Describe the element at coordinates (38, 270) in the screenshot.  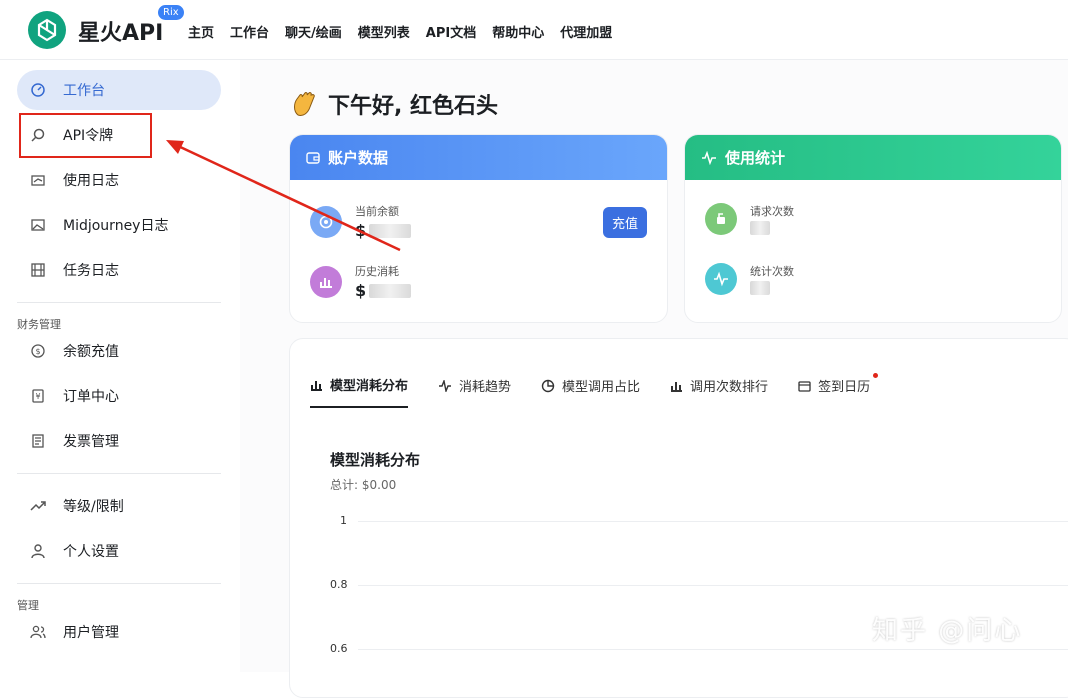
I see `film-icon` at that location.